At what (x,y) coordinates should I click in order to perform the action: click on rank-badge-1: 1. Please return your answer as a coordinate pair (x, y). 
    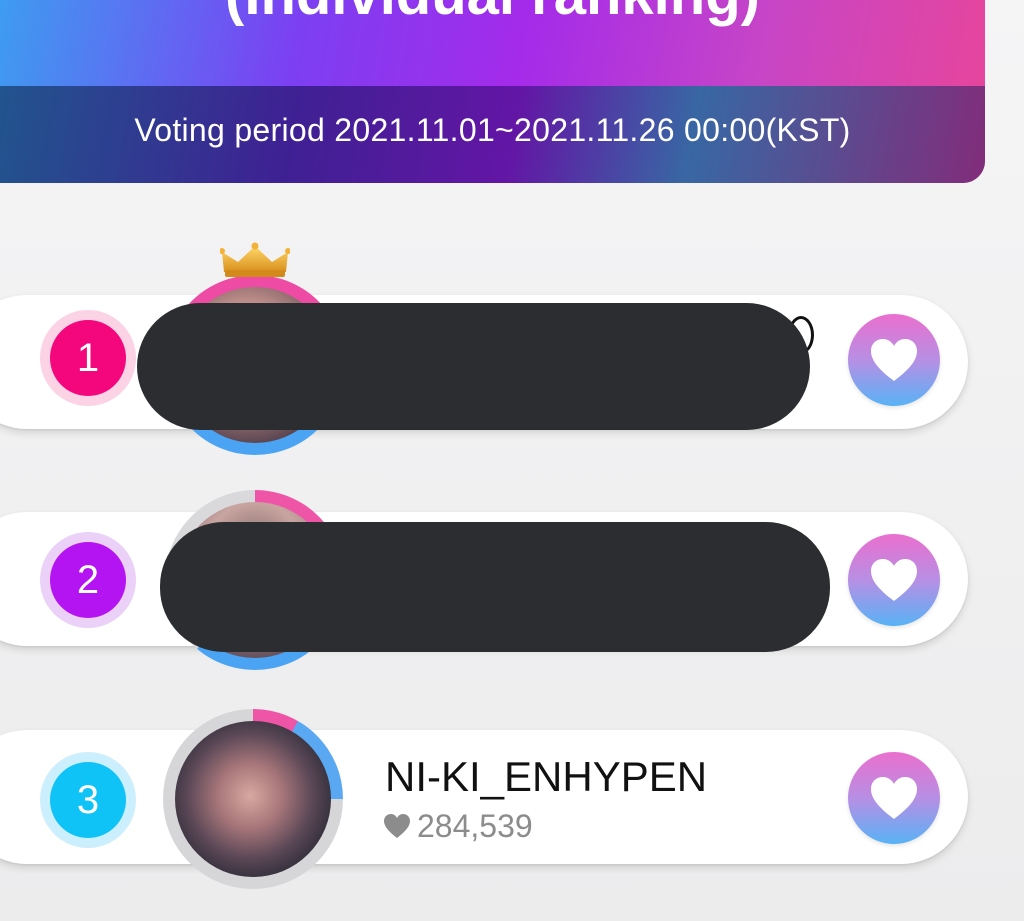
    Looking at the image, I should click on (88, 358).